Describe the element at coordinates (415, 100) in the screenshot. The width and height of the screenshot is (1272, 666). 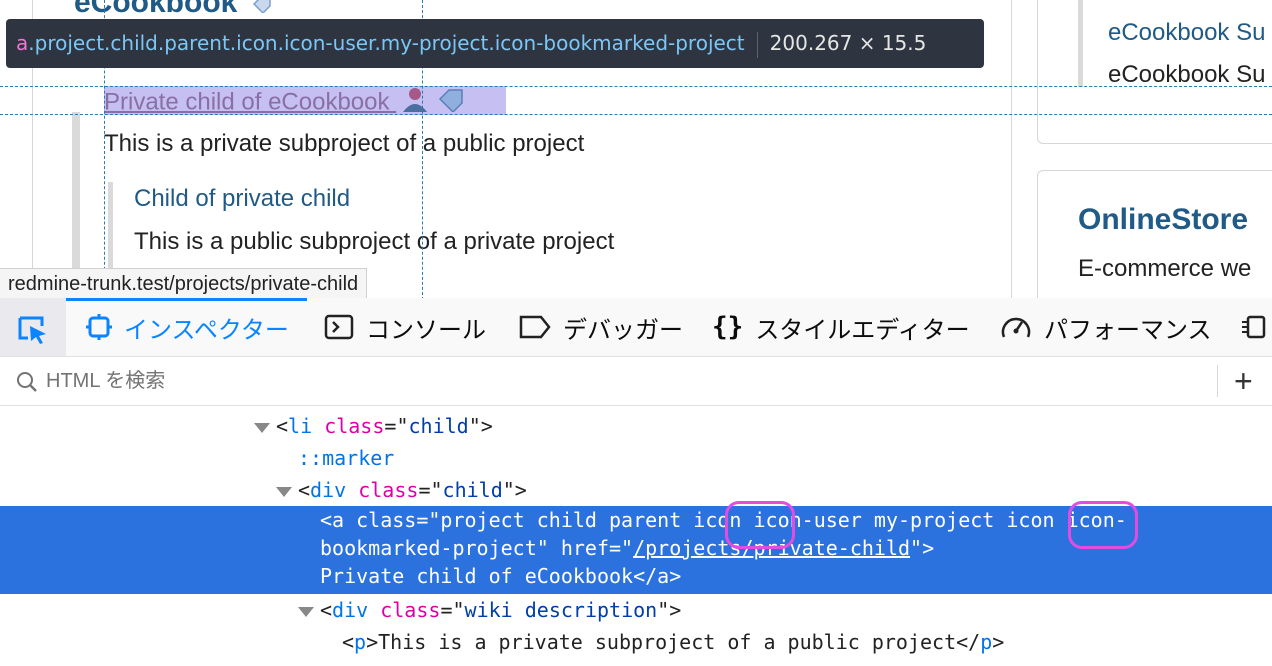
I see `user-icon` at that location.